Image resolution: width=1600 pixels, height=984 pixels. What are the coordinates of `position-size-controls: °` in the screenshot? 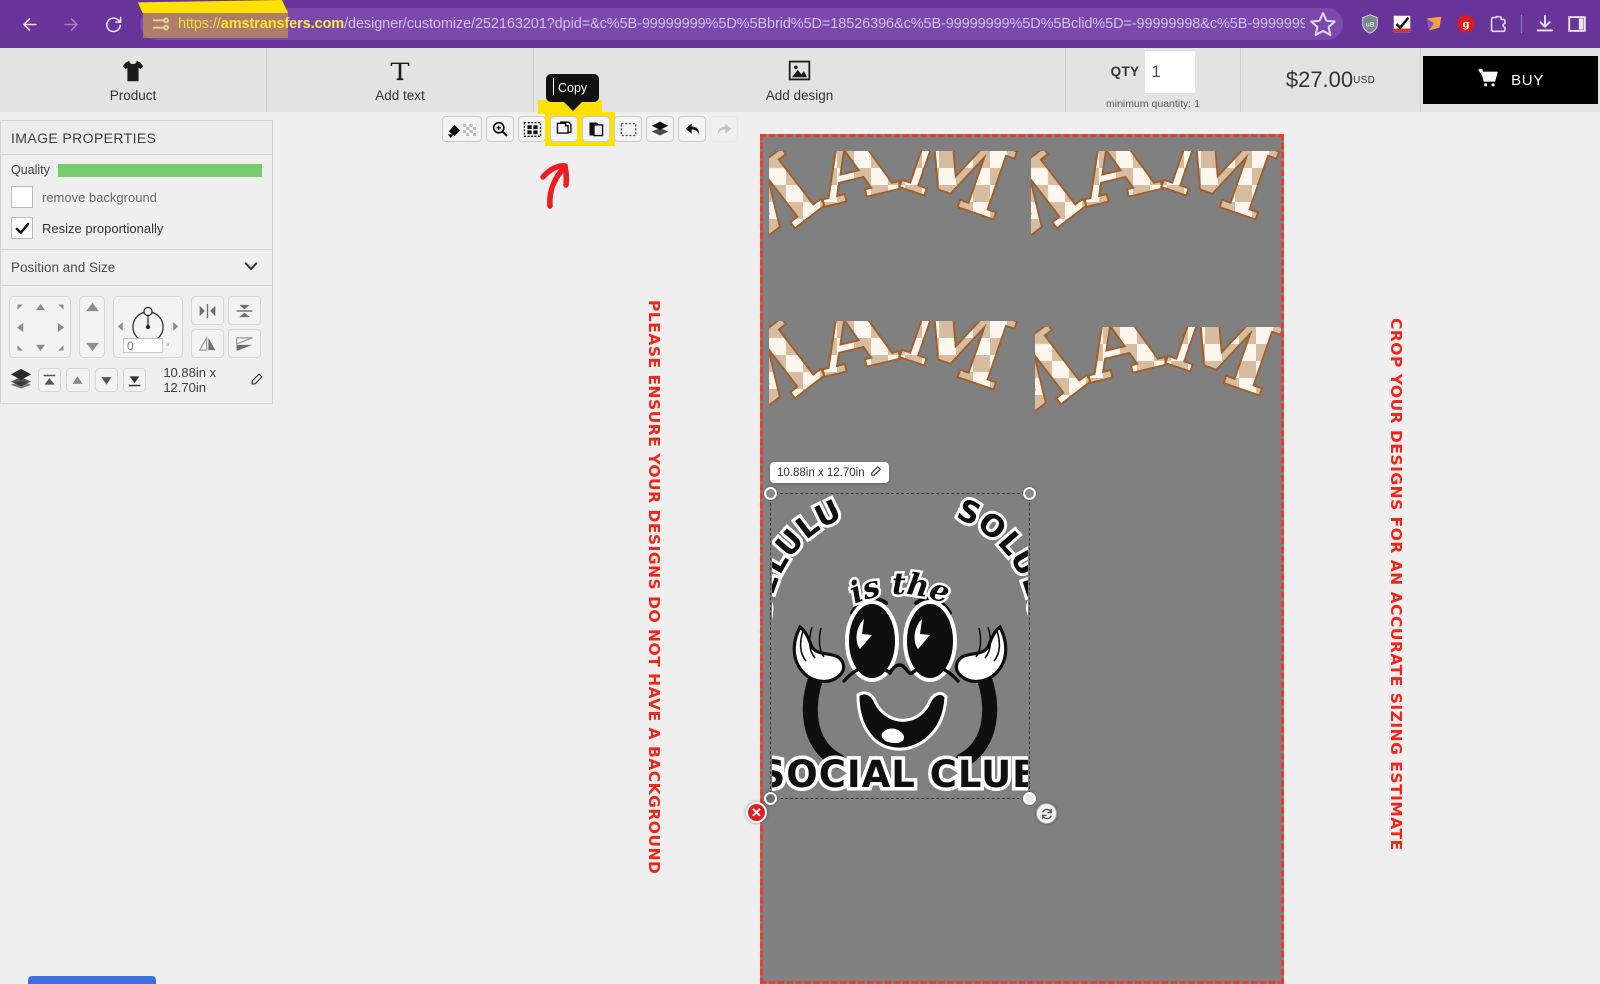 It's located at (136, 344).